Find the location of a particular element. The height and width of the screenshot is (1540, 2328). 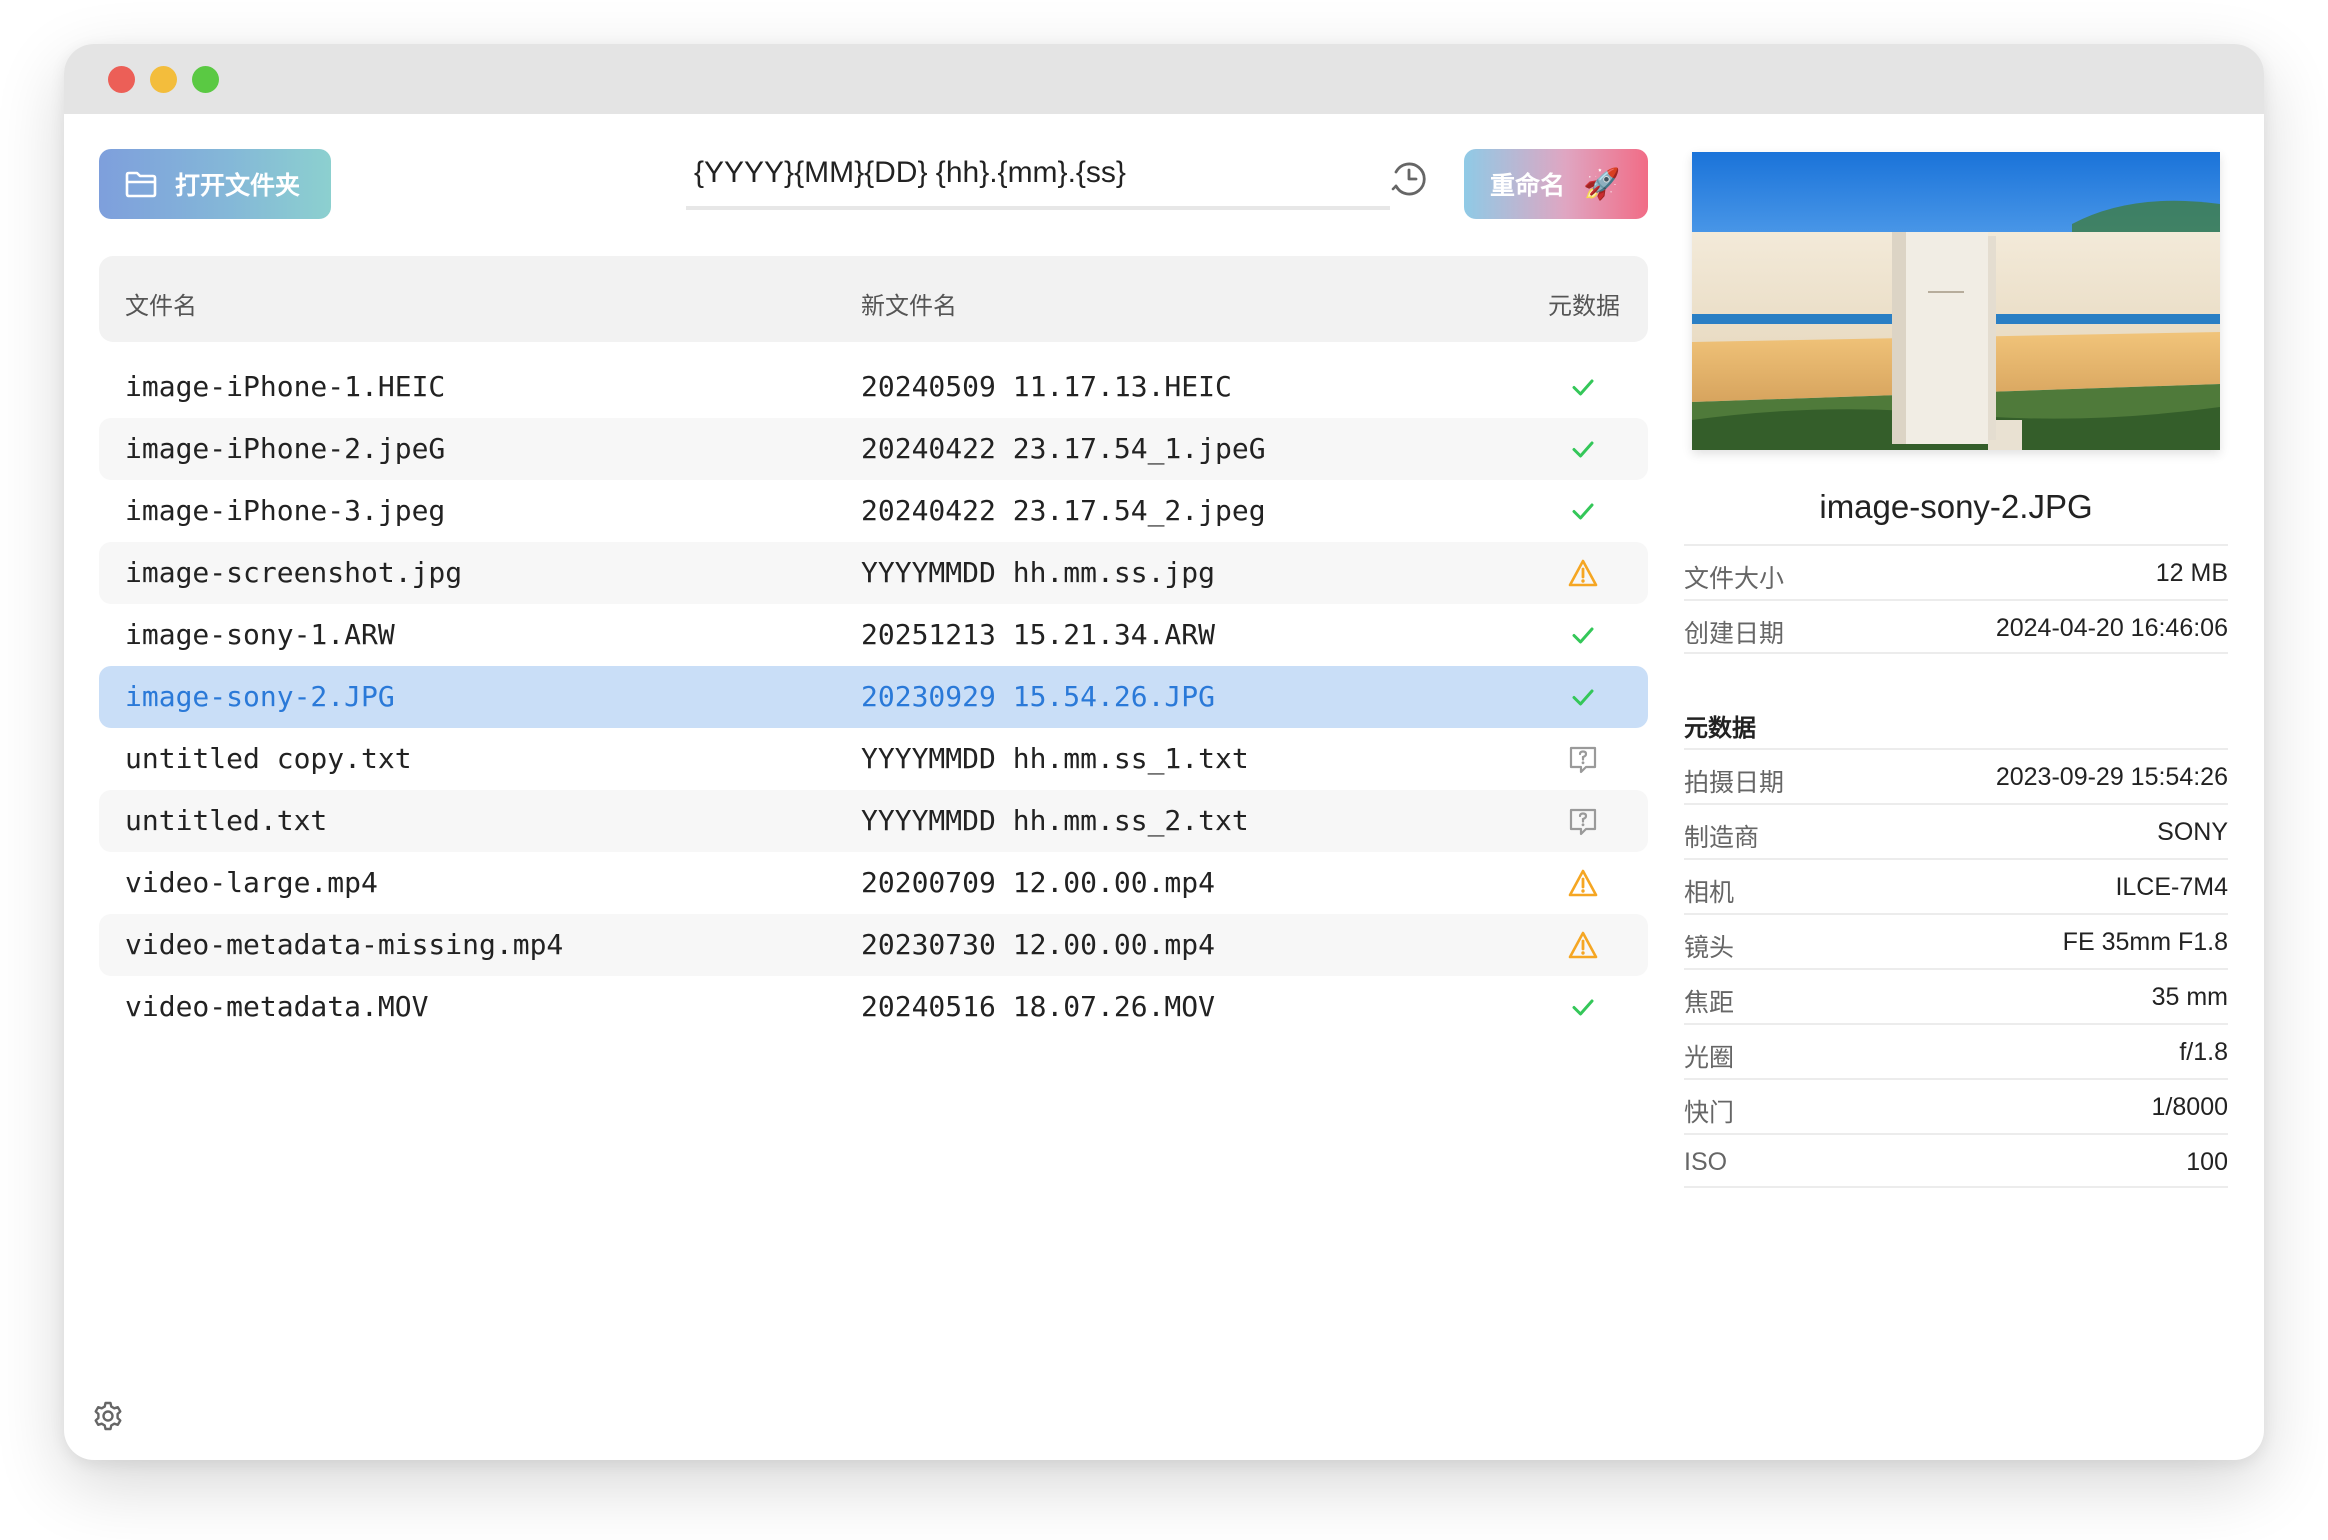

info-value: 2023-09-29 15:54:26 is located at coordinates (2111, 777).